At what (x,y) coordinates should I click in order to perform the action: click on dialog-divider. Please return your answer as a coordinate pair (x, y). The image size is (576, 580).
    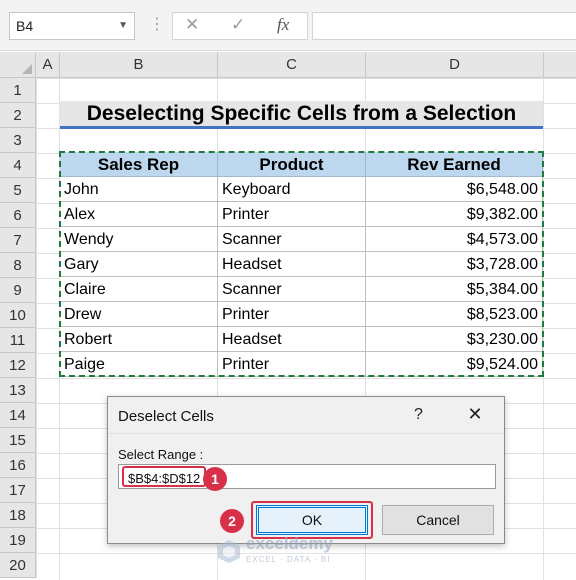
    Looking at the image, I should click on (306, 433).